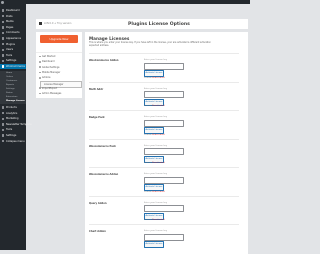  Describe the element at coordinates (2, 118) in the screenshot. I see `megaphone-icon` at that location.